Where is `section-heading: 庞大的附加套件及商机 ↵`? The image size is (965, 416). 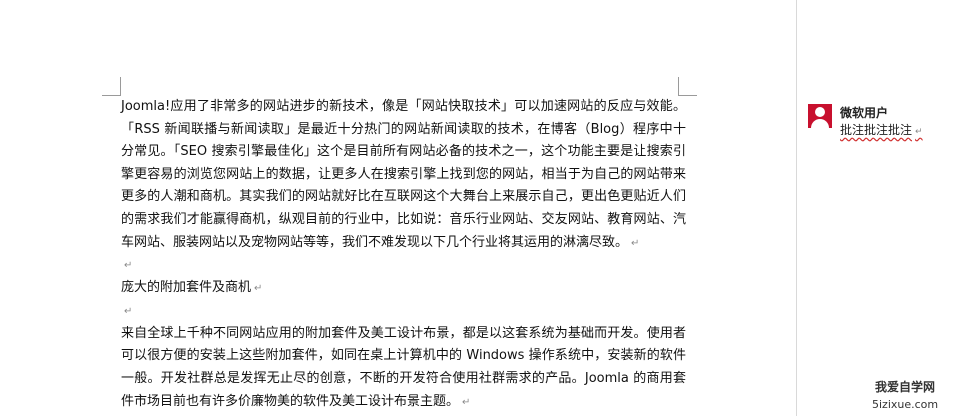 section-heading: 庞大的附加套件及商机 ↵ is located at coordinates (403, 289).